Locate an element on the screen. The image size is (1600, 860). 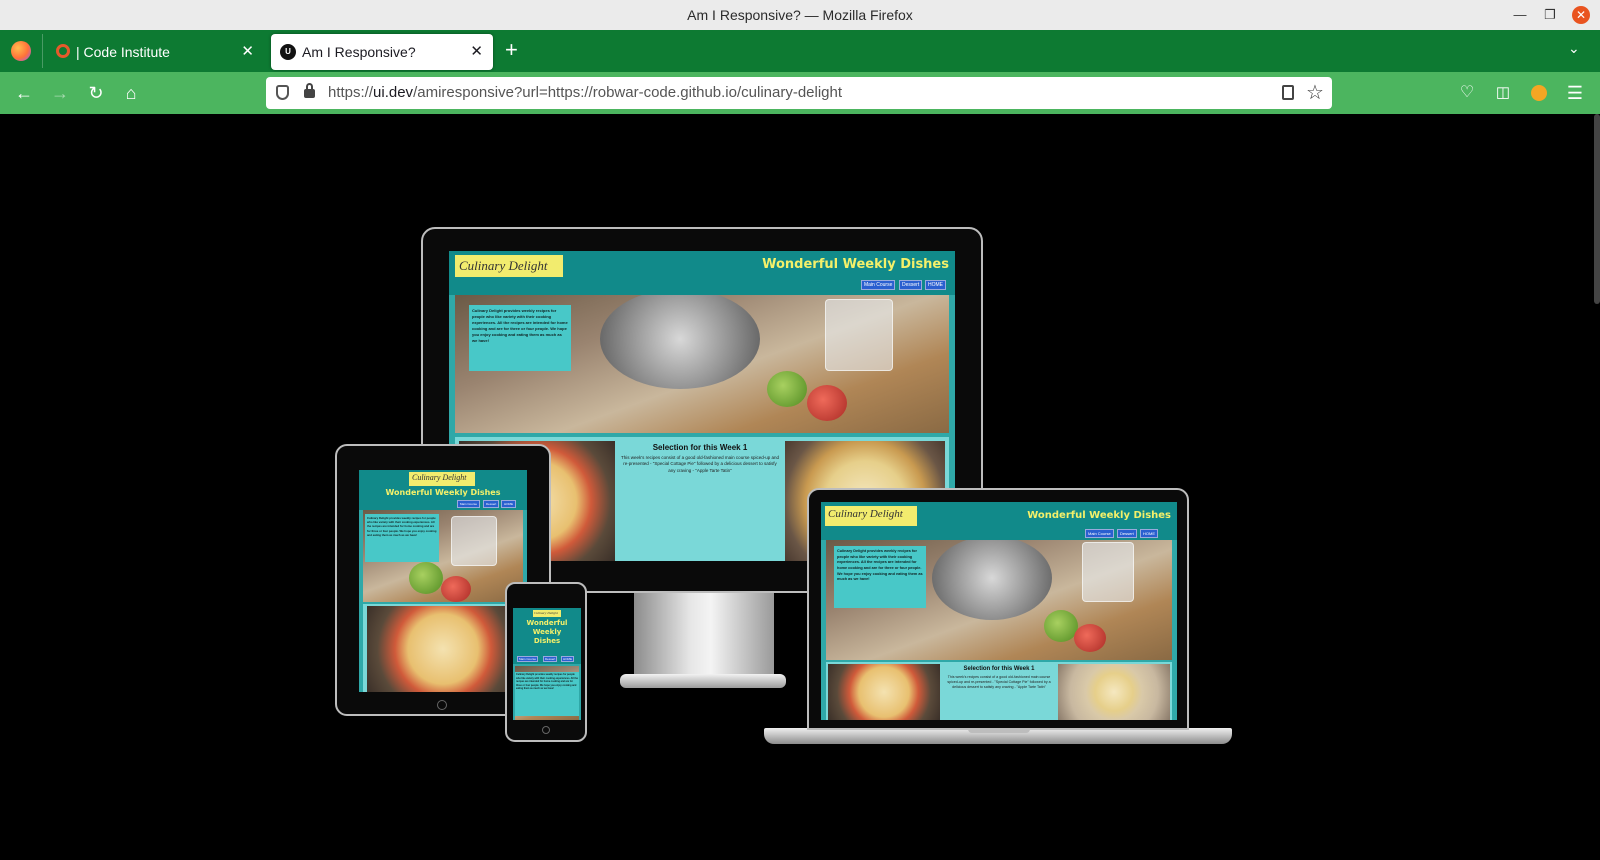
bookmark-star-icon: ☆ is located at coordinates (1315, 92).